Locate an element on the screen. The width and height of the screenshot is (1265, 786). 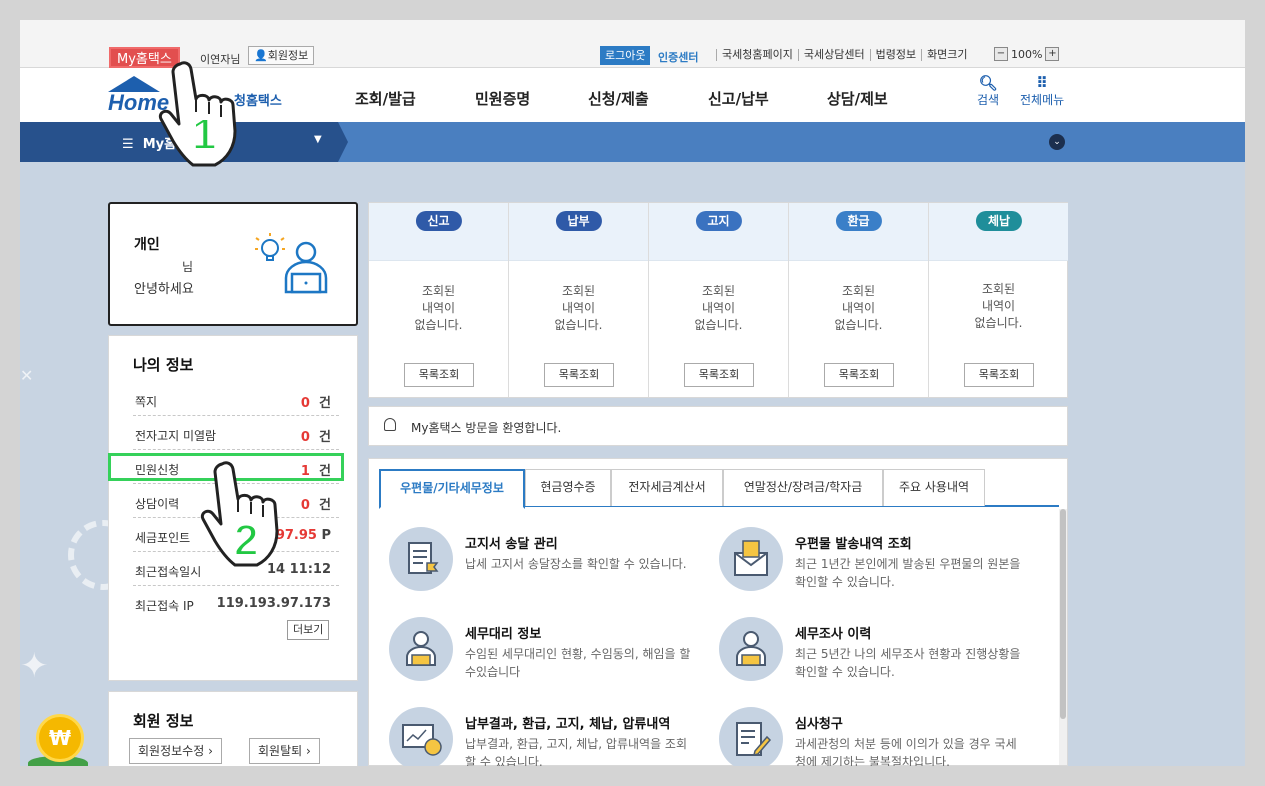
tab-year-end: 연말정산/장려금/학자금 is located at coordinates (803, 487).